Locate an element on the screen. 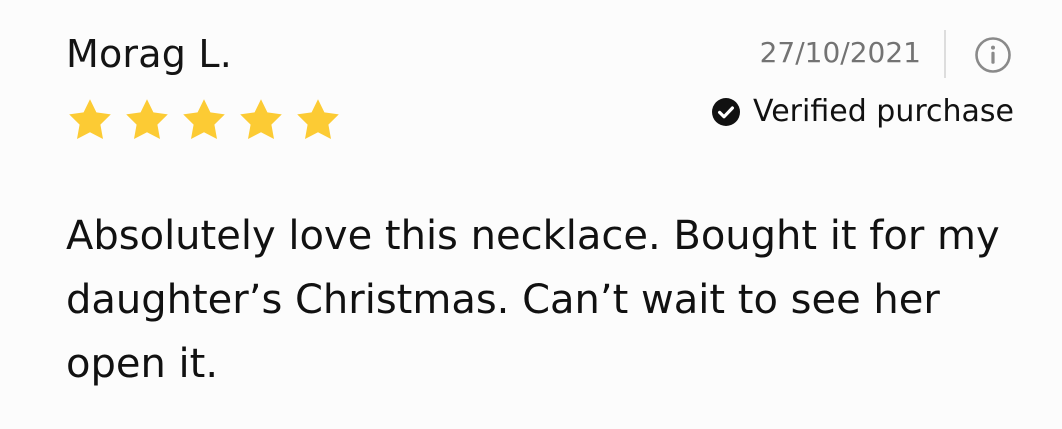 The height and width of the screenshot is (429, 1062). review-date: 27/10/2021 is located at coordinates (840, 52).